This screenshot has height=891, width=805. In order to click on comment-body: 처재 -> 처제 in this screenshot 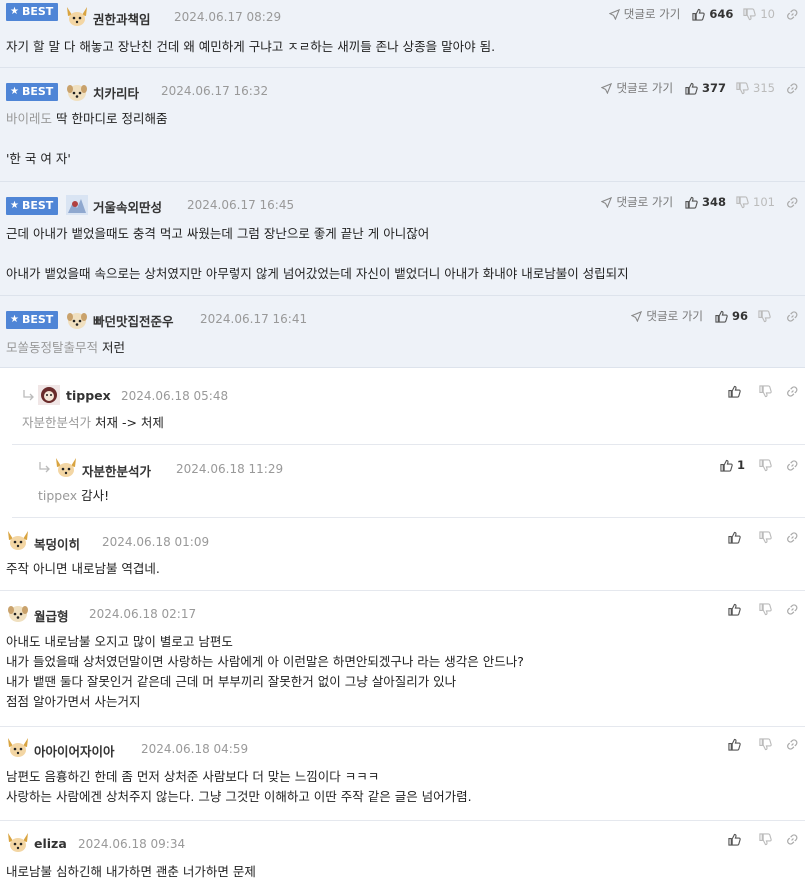, I will do `click(129, 422)`.